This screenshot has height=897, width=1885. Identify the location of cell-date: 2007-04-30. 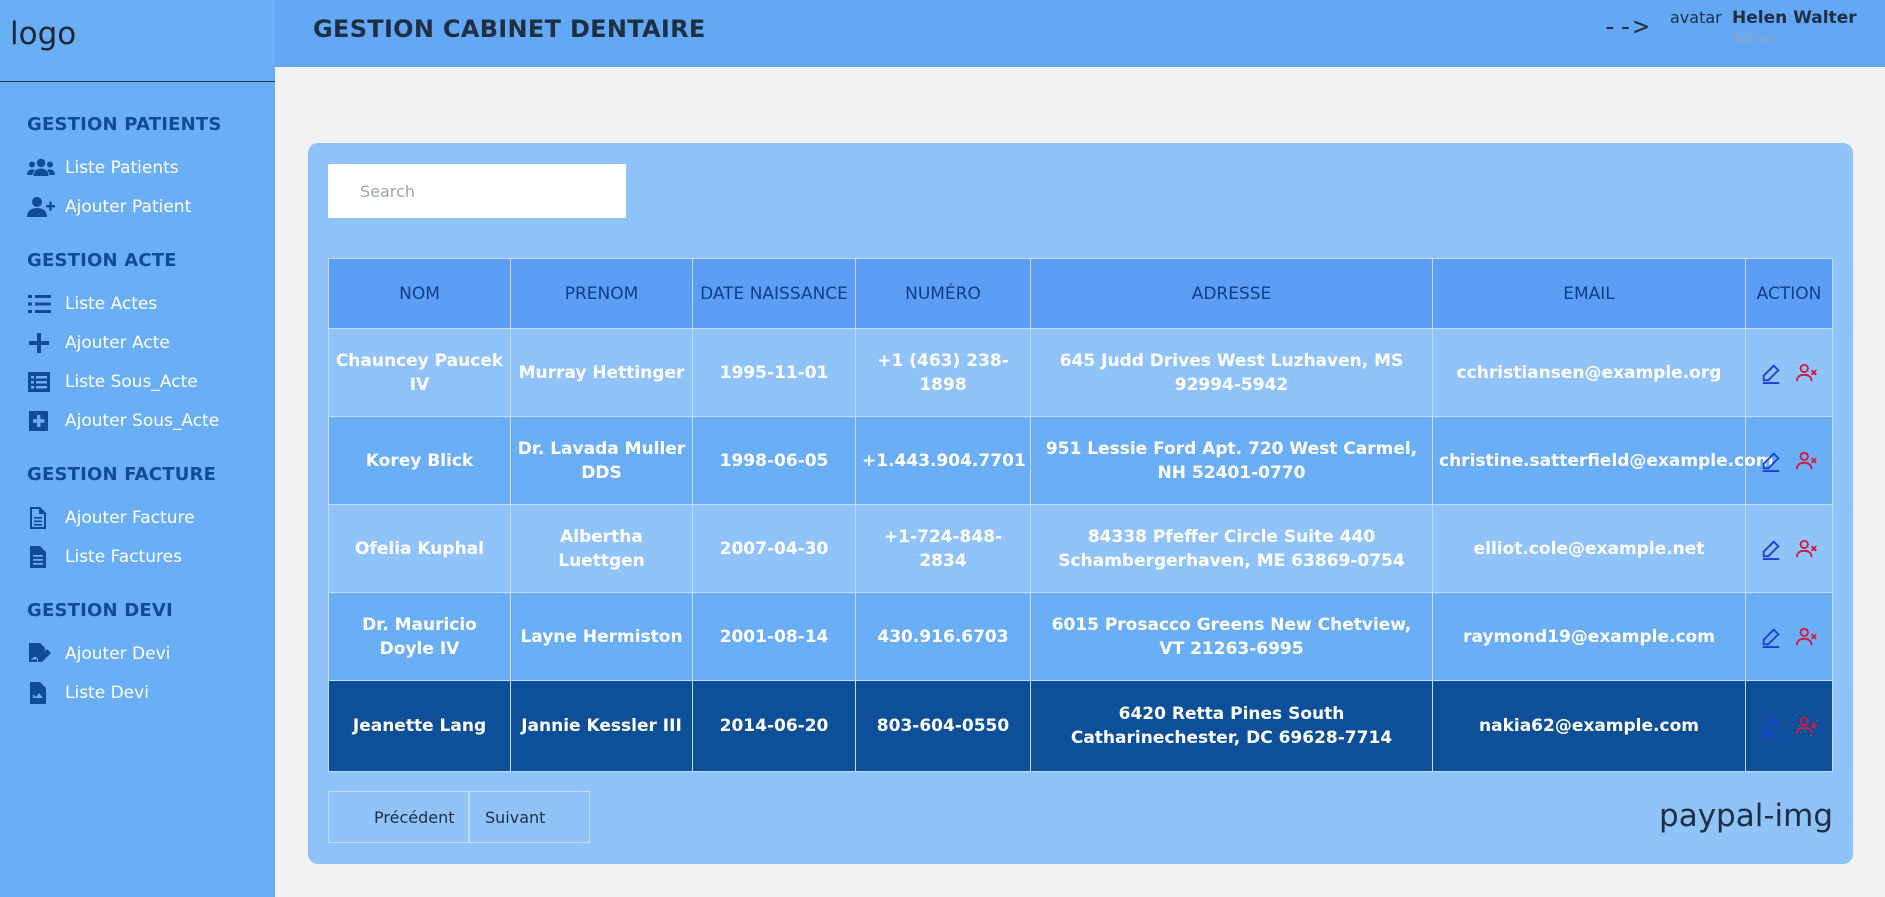
(774, 548).